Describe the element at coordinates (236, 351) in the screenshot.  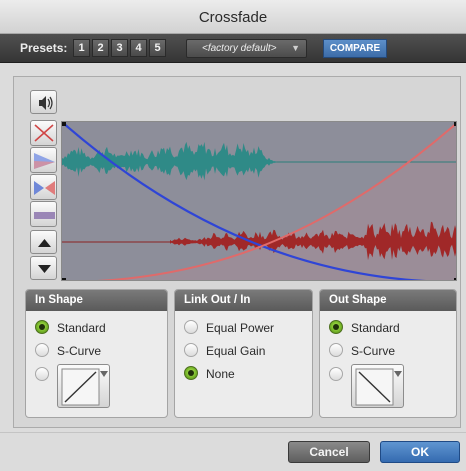
I see `link-equal-gain-label: Equal Gain` at that location.